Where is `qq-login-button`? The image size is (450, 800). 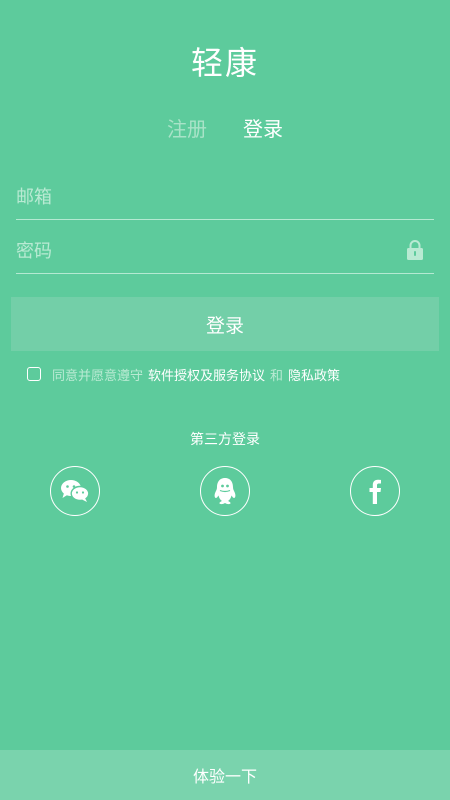 qq-login-button is located at coordinates (225, 491).